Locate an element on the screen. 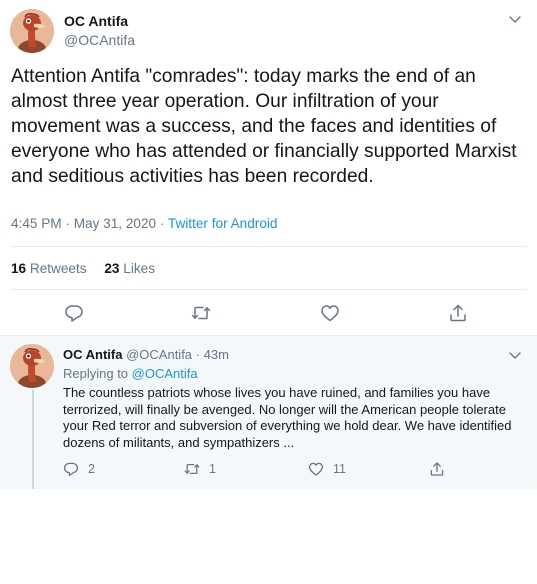 Image resolution: width=537 pixels, height=584 pixels. like-button is located at coordinates (330, 313).